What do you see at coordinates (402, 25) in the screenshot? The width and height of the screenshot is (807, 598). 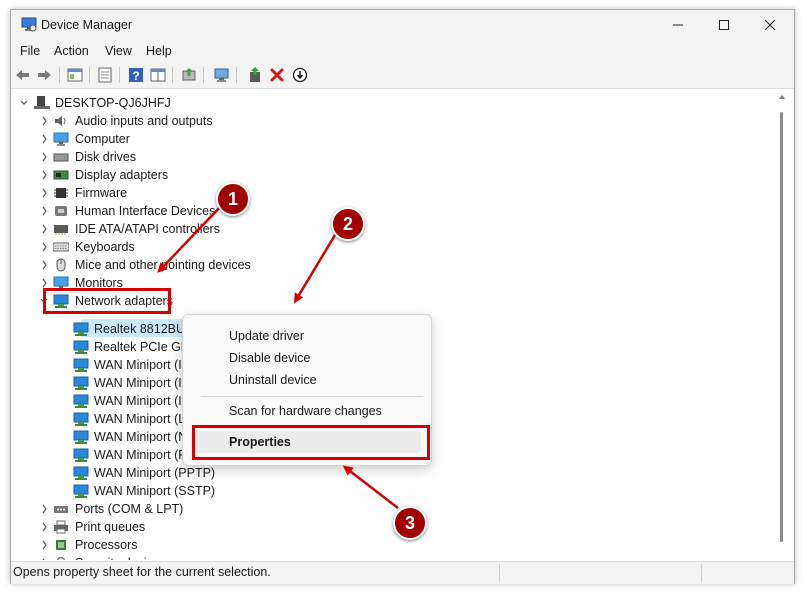 I see `title-bar: Device Manager` at bounding box center [402, 25].